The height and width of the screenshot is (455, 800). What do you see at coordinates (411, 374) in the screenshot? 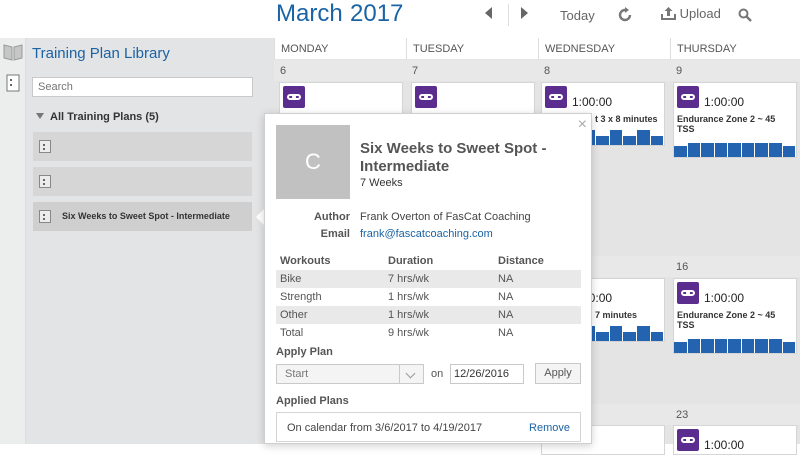
I see `chevron-down-icon` at bounding box center [411, 374].